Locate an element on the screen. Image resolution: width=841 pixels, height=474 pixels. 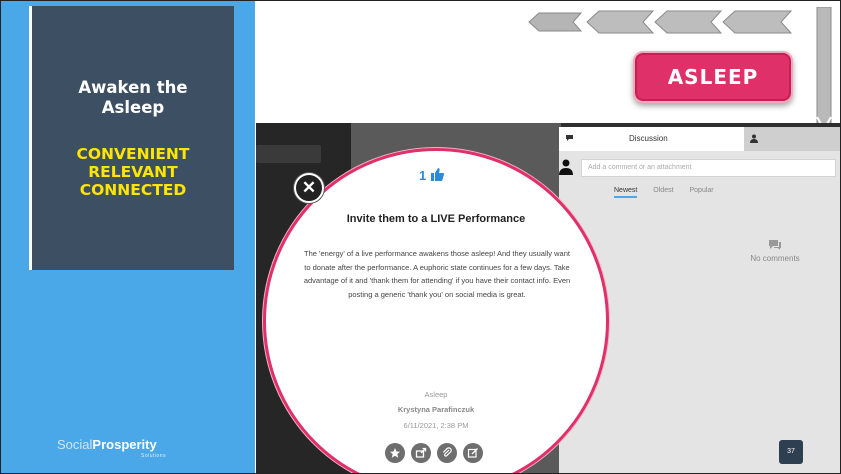
tab-people is located at coordinates (792, 139).